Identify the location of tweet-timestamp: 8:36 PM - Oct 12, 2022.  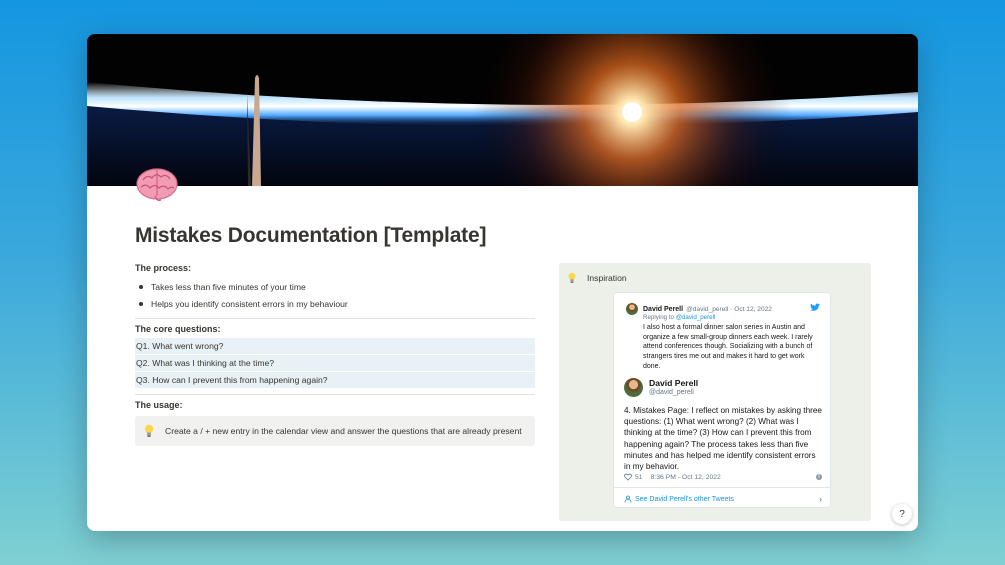
(686, 477).